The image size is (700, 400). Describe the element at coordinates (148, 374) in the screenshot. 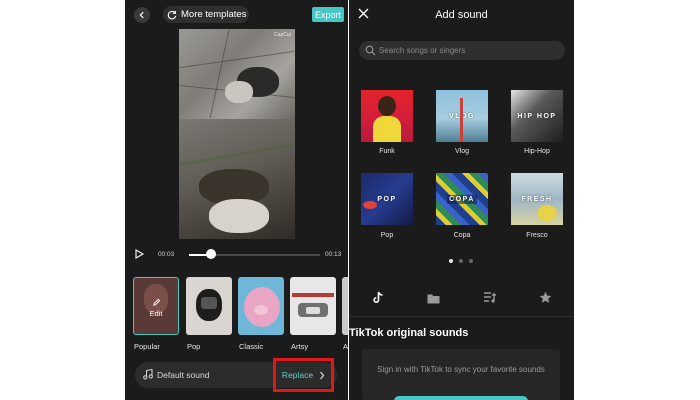

I see `music-note-icon` at that location.